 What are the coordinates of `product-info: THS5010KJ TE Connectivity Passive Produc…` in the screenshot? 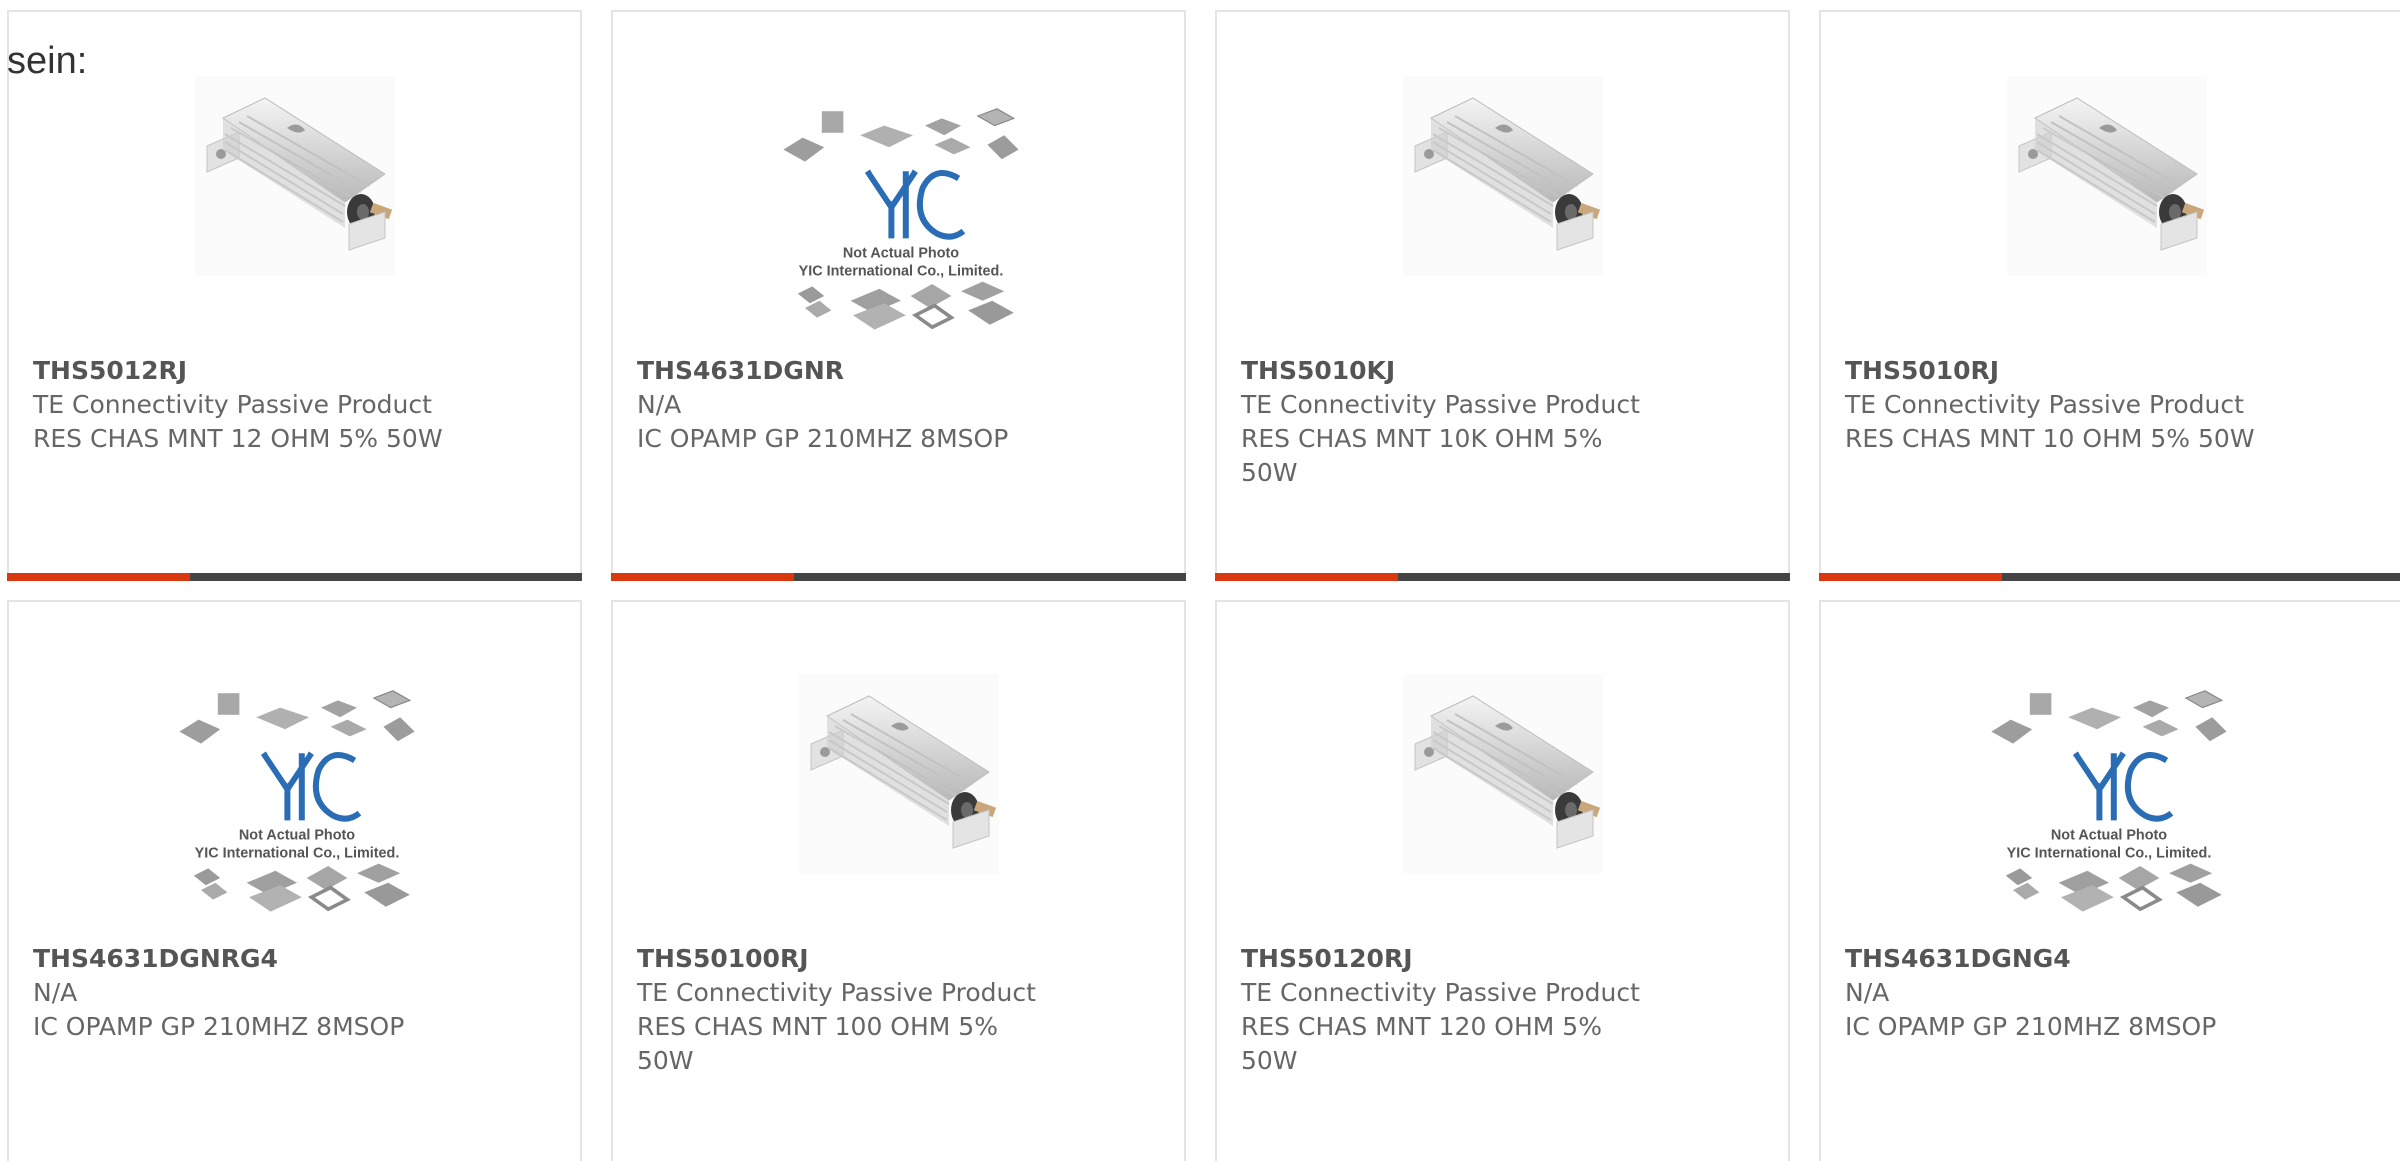 It's located at (1451, 422).